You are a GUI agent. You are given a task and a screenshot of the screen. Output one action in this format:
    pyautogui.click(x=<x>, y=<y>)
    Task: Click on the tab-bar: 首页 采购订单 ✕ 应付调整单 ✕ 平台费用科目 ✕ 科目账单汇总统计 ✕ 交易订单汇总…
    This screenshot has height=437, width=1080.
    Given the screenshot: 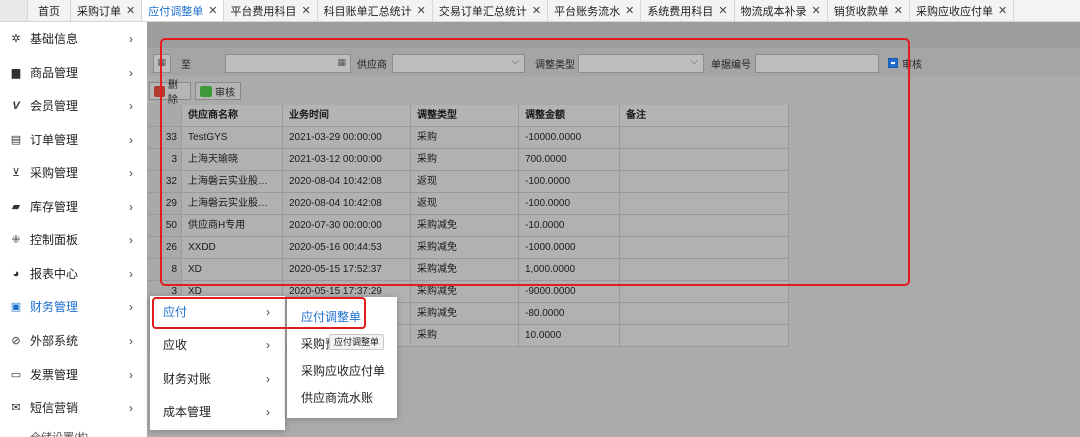 What is the action you would take?
    pyautogui.click(x=540, y=11)
    